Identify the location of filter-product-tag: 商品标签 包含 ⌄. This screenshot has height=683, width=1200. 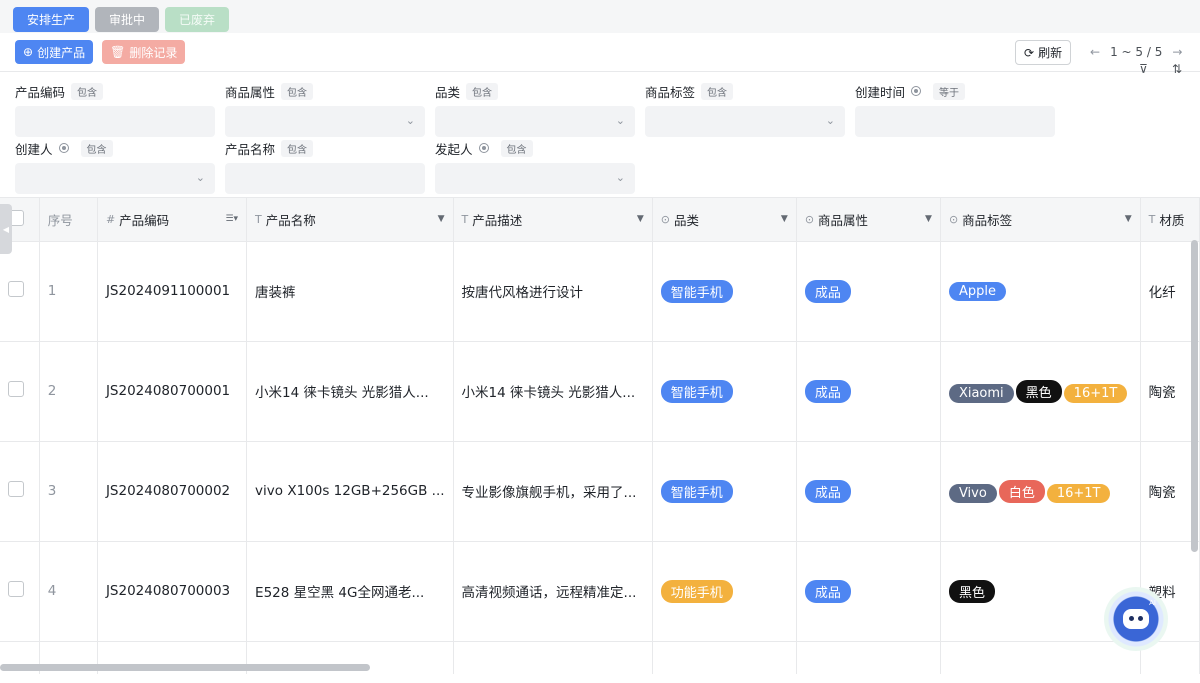
(745, 109).